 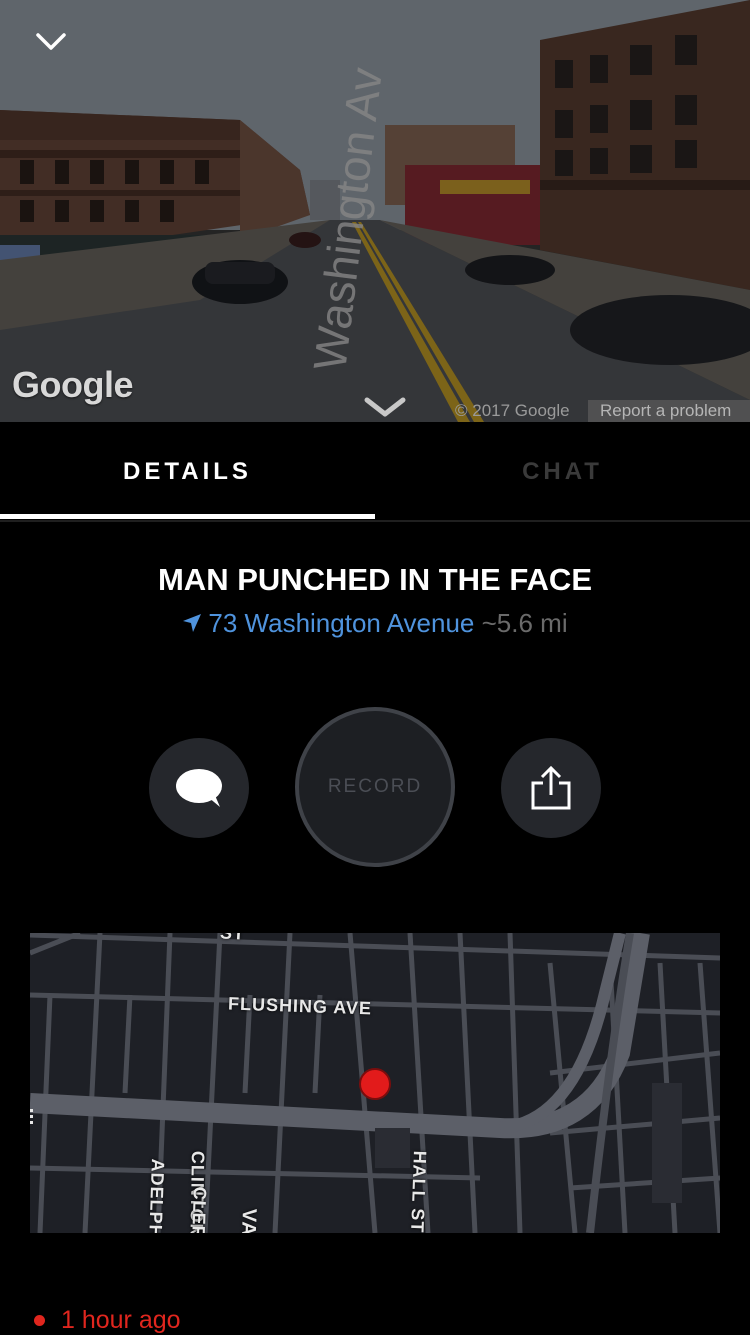 I want to click on share-icon, so click(x=551, y=787).